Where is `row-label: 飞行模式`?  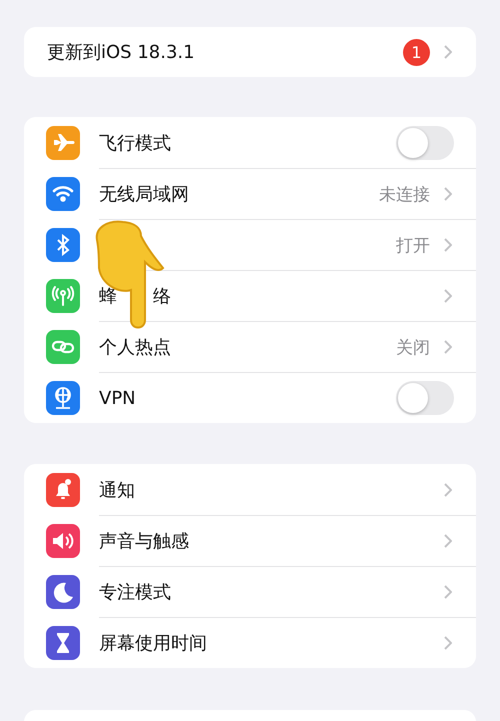 row-label: 飞行模式 is located at coordinates (135, 143).